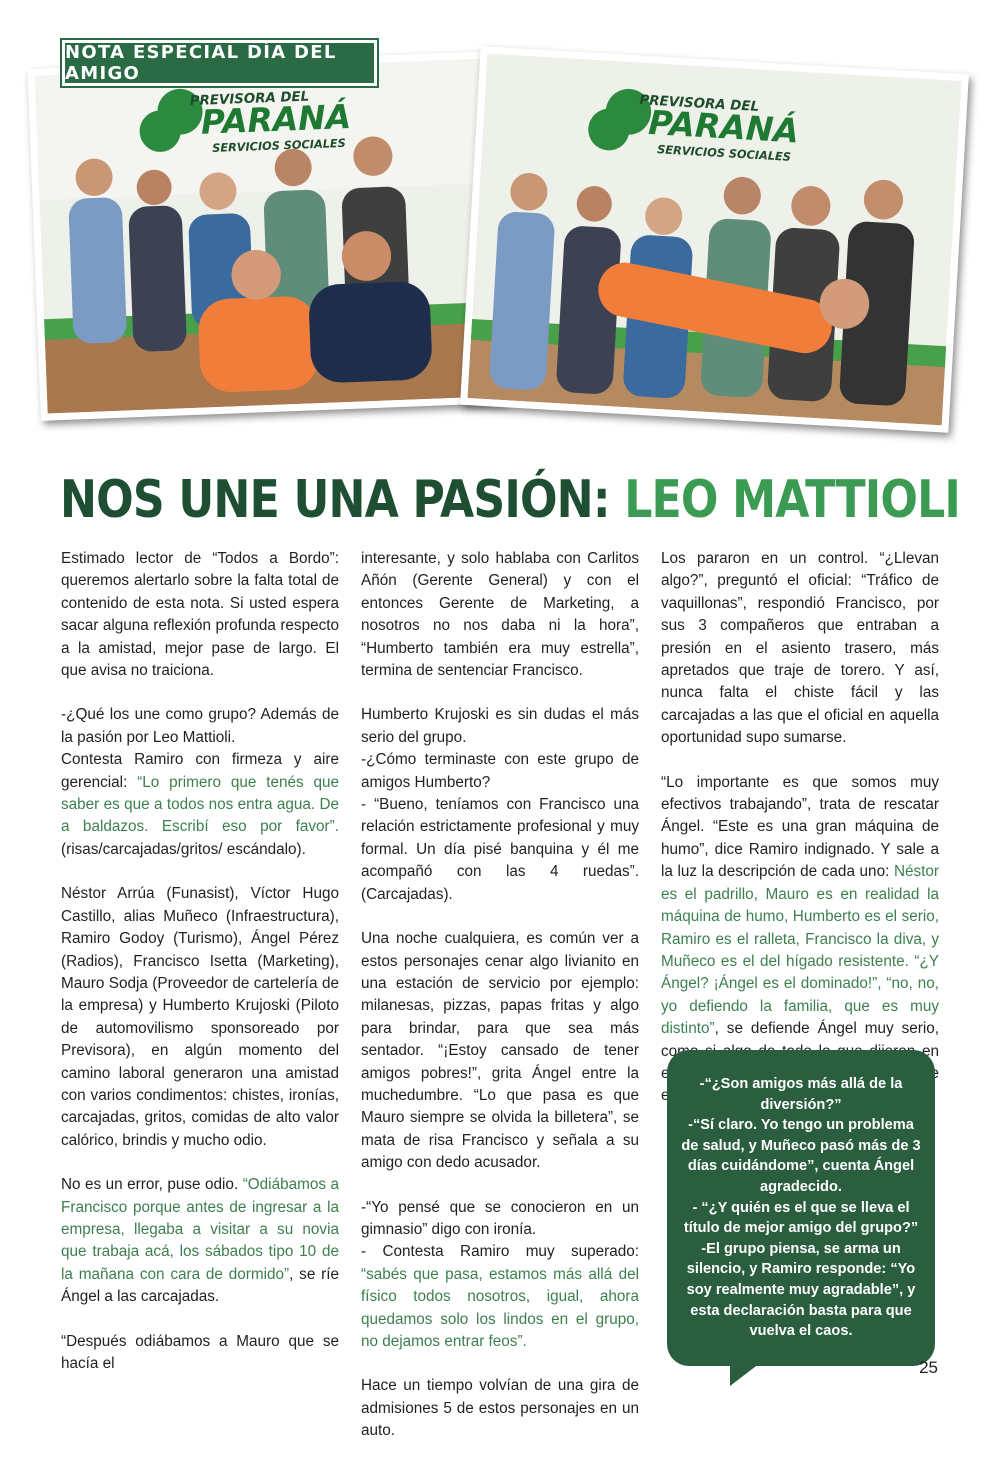 This screenshot has height=1465, width=1000. Describe the element at coordinates (801, 1094) in the screenshot. I see `bubble-question: -“¿Son amigos más allá de la diversión?”` at that location.